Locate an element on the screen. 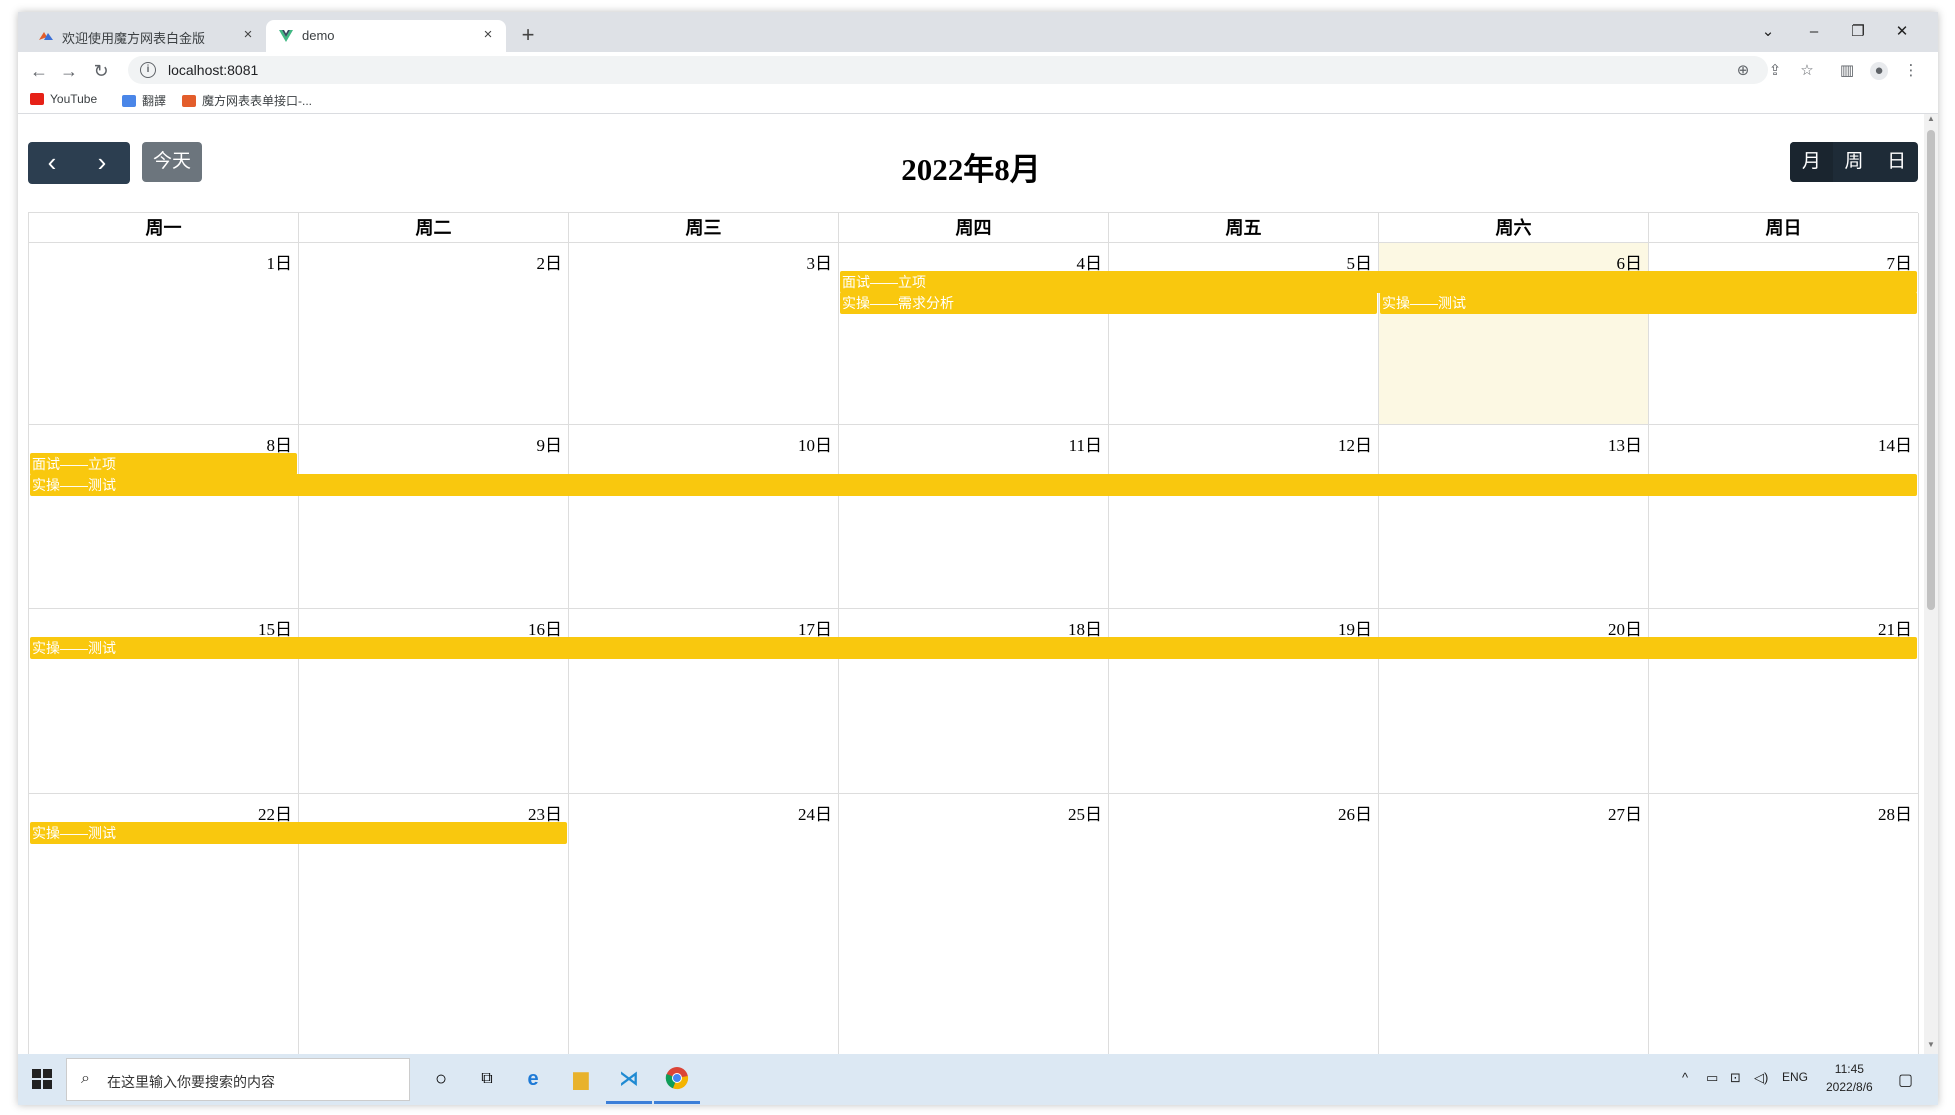 This screenshot has width=1955, height=1115. vscode-icon: ⋊ is located at coordinates (629, 1079).